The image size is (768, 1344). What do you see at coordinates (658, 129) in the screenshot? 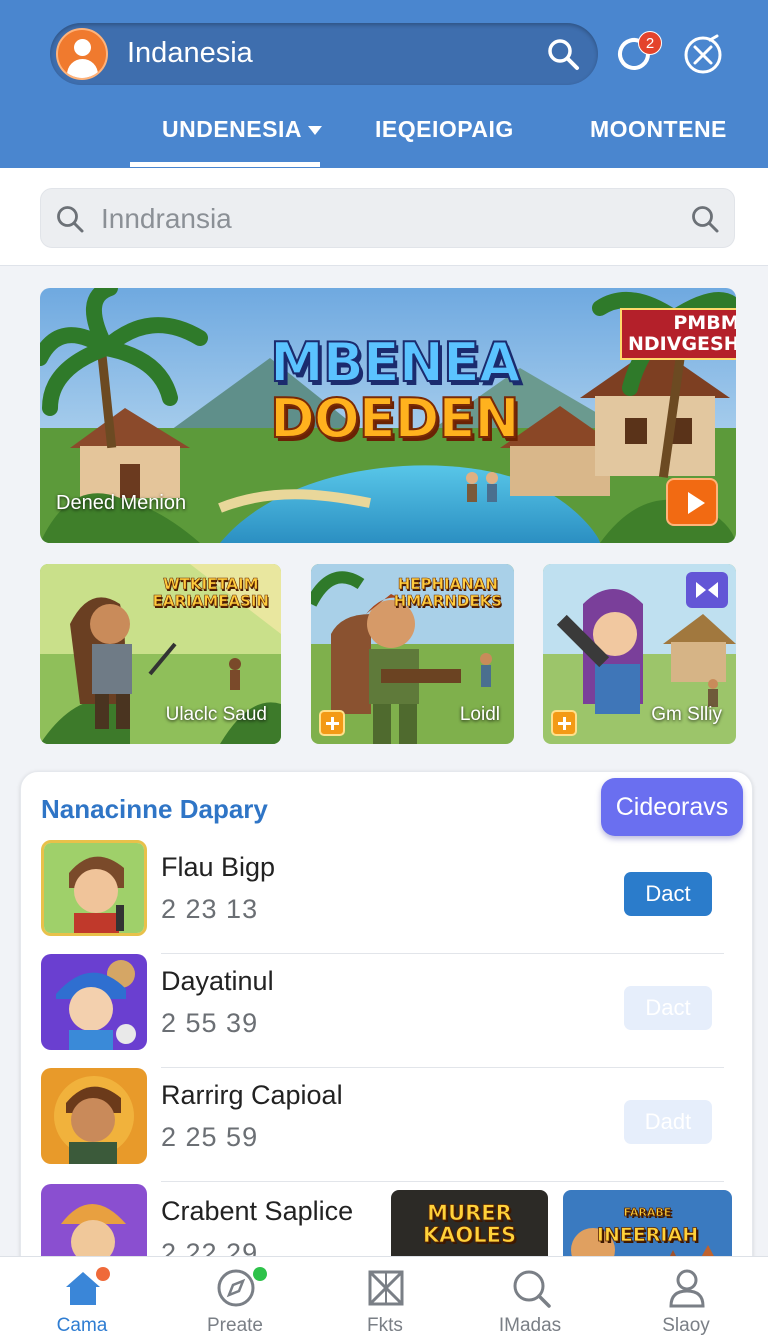
I see `tab-moontene: MOONTENE` at bounding box center [658, 129].